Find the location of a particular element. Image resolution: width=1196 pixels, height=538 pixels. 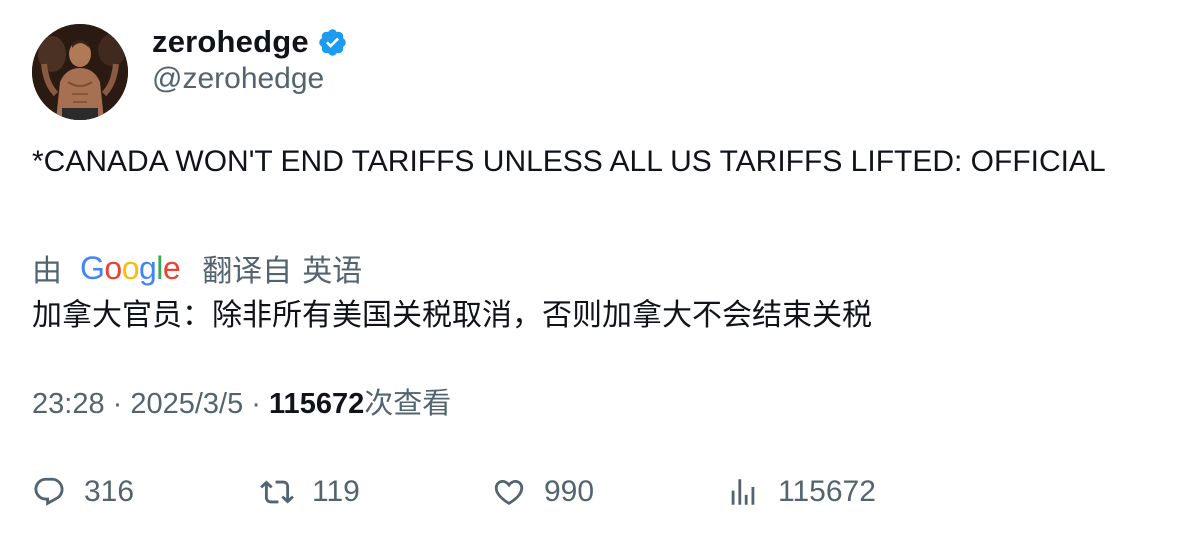

display-name: zerohedge is located at coordinates (230, 42).